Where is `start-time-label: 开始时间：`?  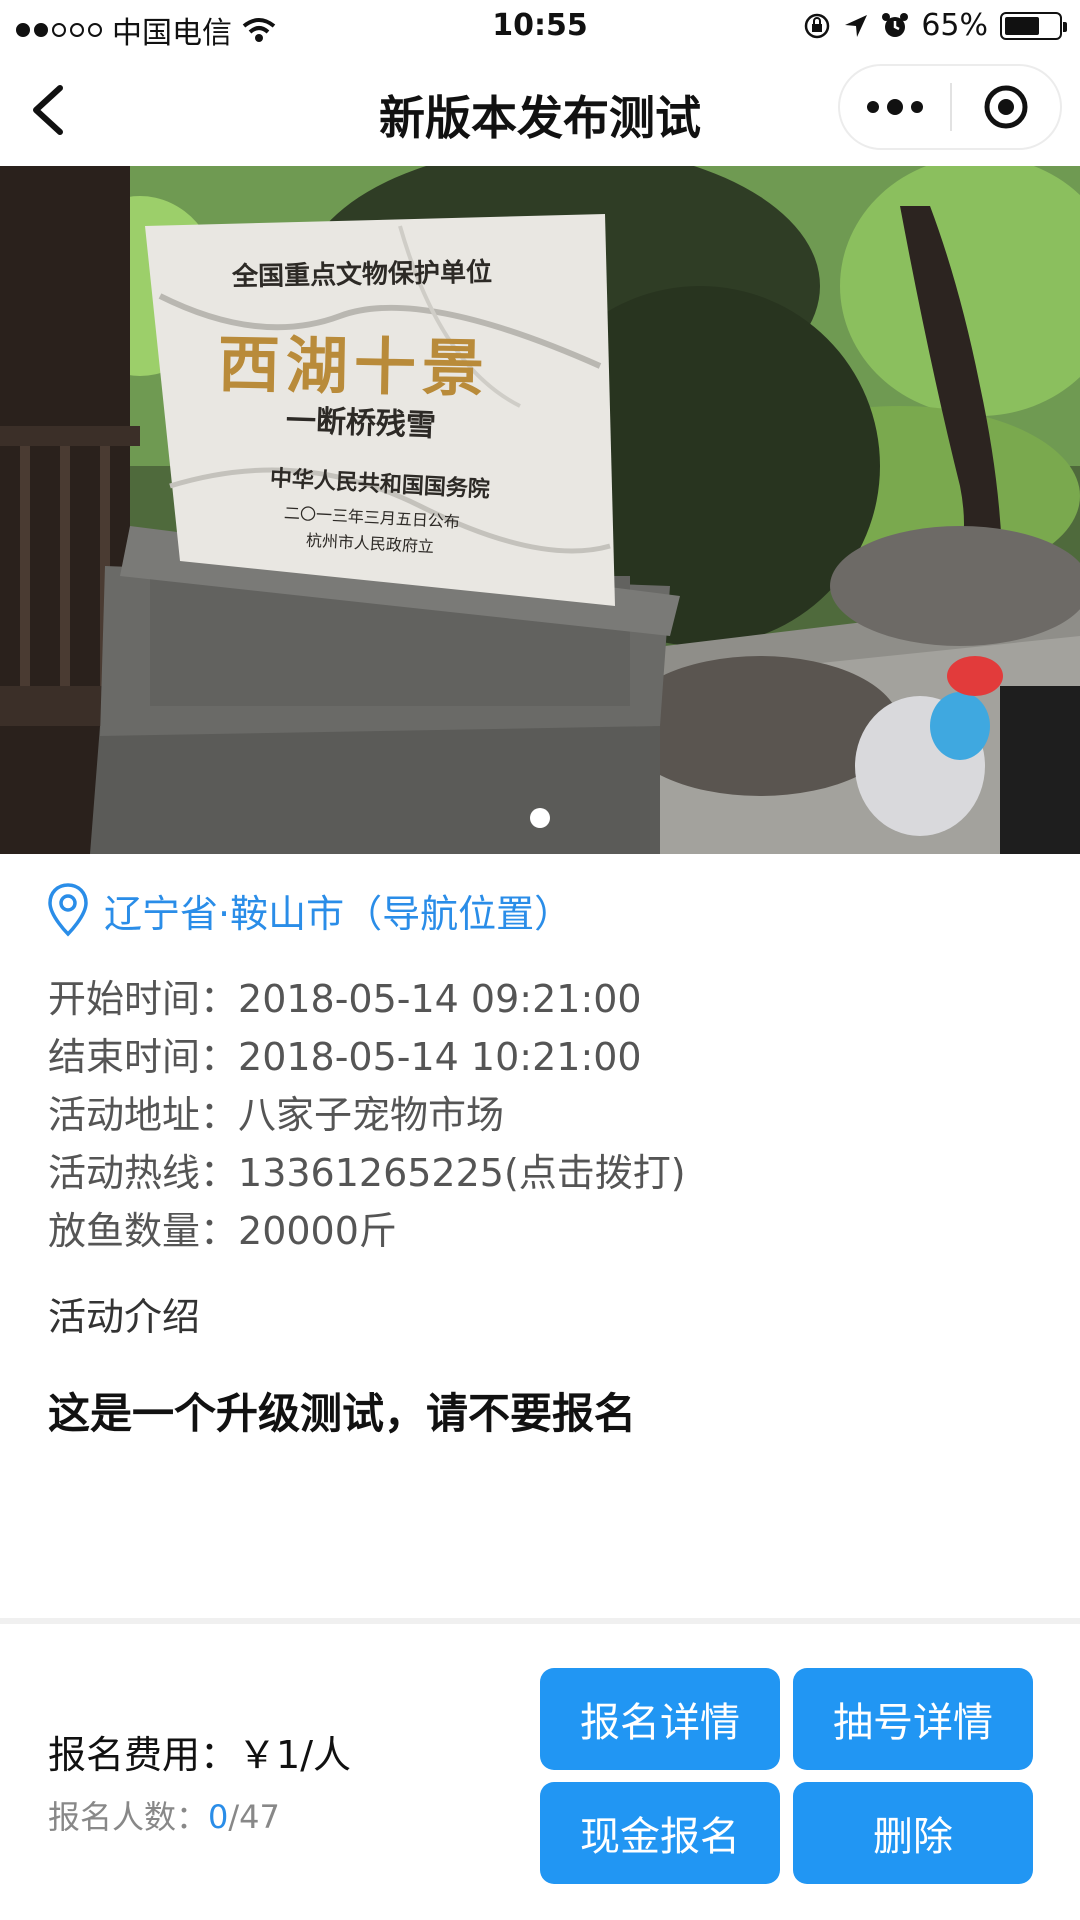
start-time-label: 开始时间： is located at coordinates (143, 999).